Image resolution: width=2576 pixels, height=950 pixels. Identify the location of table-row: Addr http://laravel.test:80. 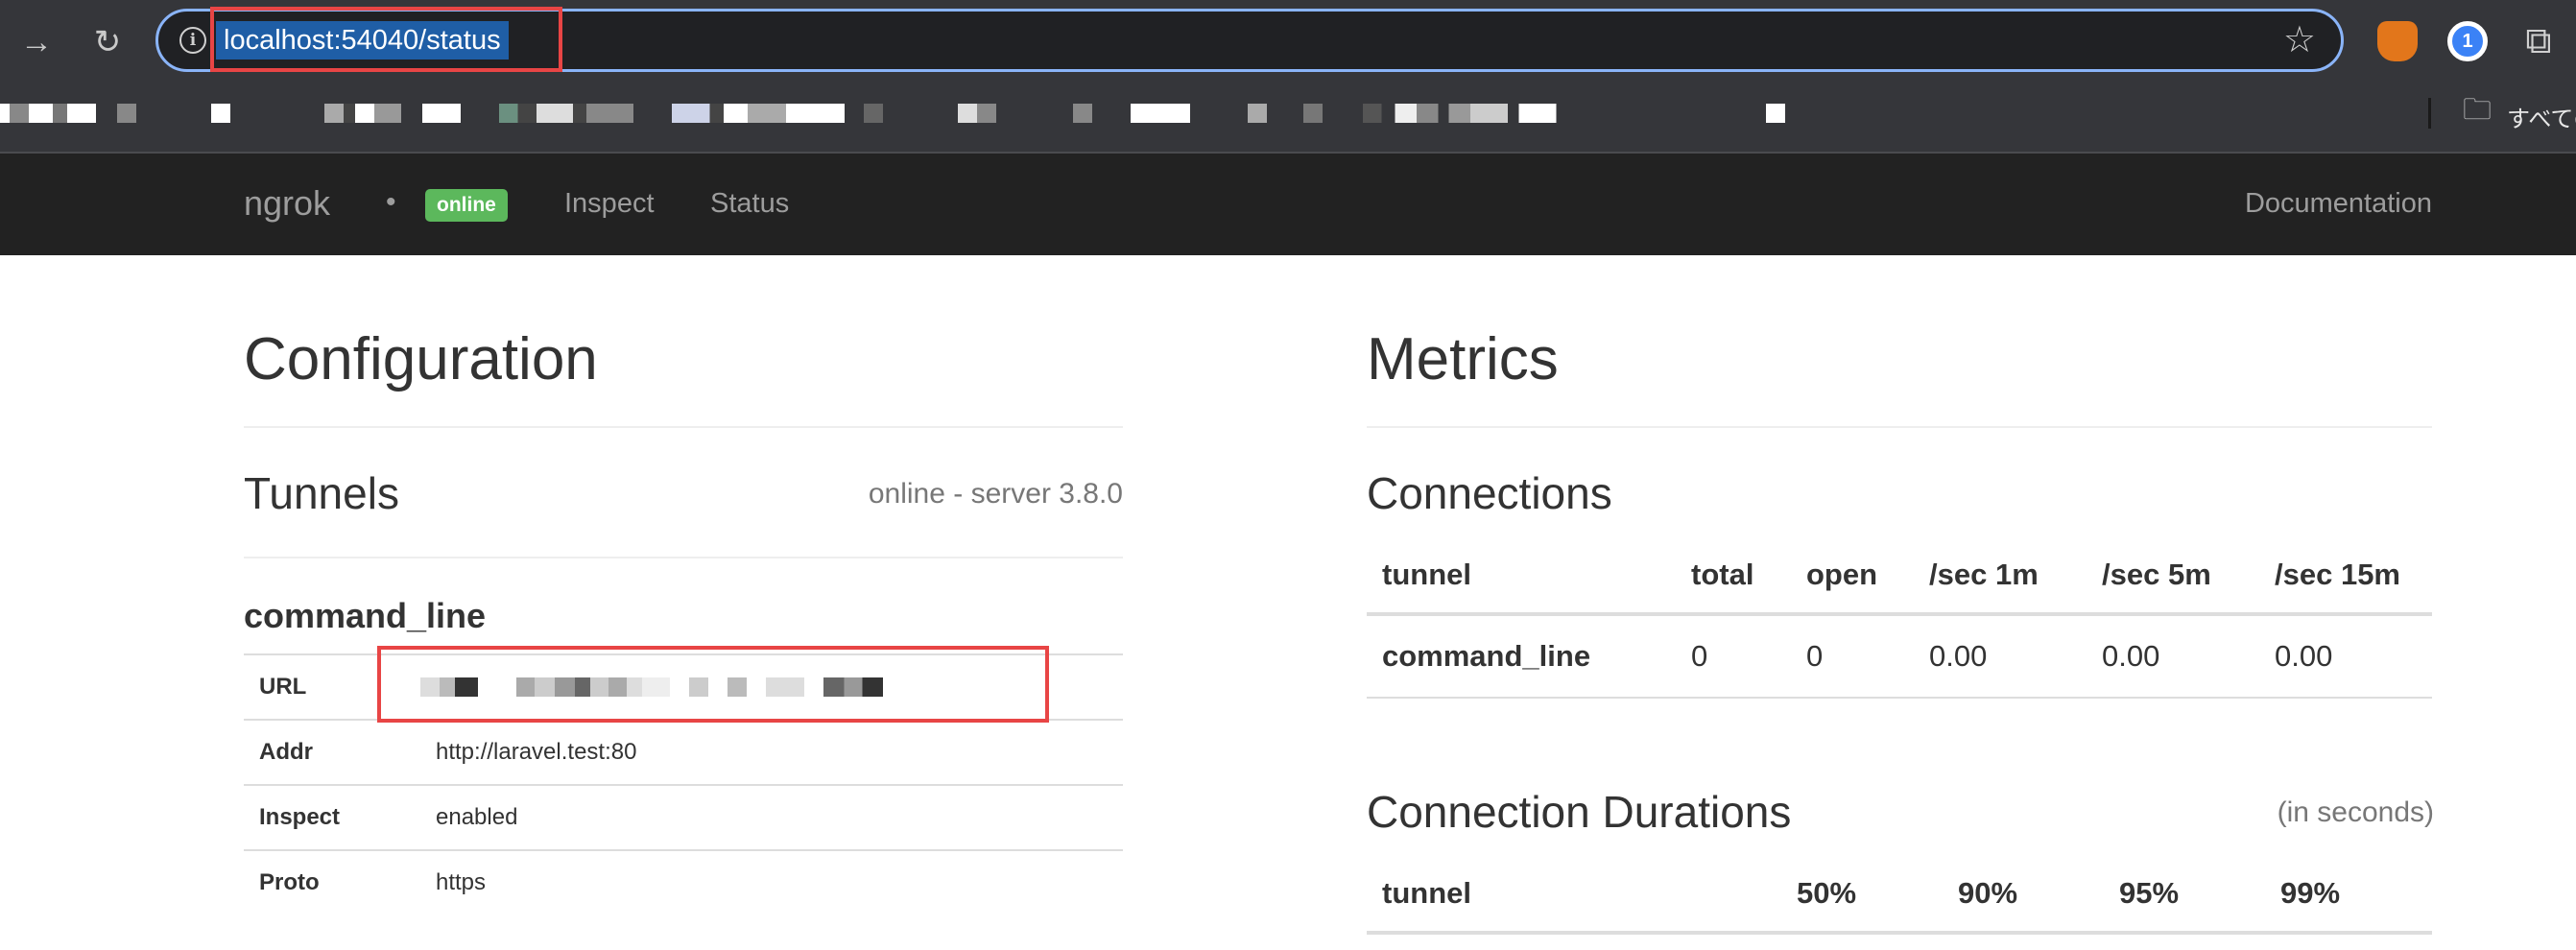
(683, 752).